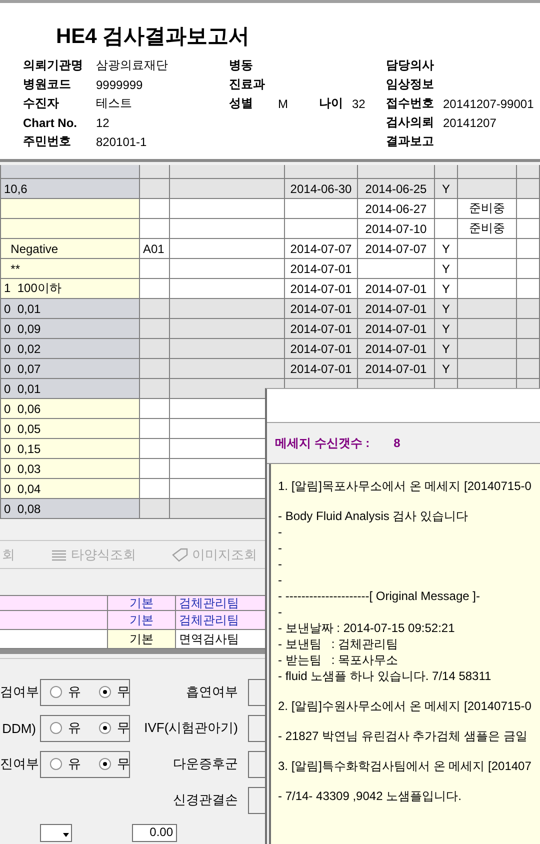  What do you see at coordinates (370, 796) in the screenshot?
I see `message-line: - 7/14- 43309 ,9042 노샘플입니다.` at bounding box center [370, 796].